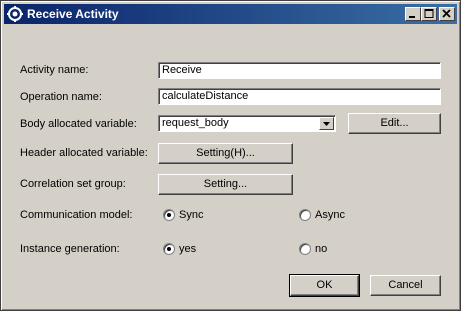 The width and height of the screenshot is (461, 311). Describe the element at coordinates (326, 123) in the screenshot. I see `chevron-down-icon` at that location.